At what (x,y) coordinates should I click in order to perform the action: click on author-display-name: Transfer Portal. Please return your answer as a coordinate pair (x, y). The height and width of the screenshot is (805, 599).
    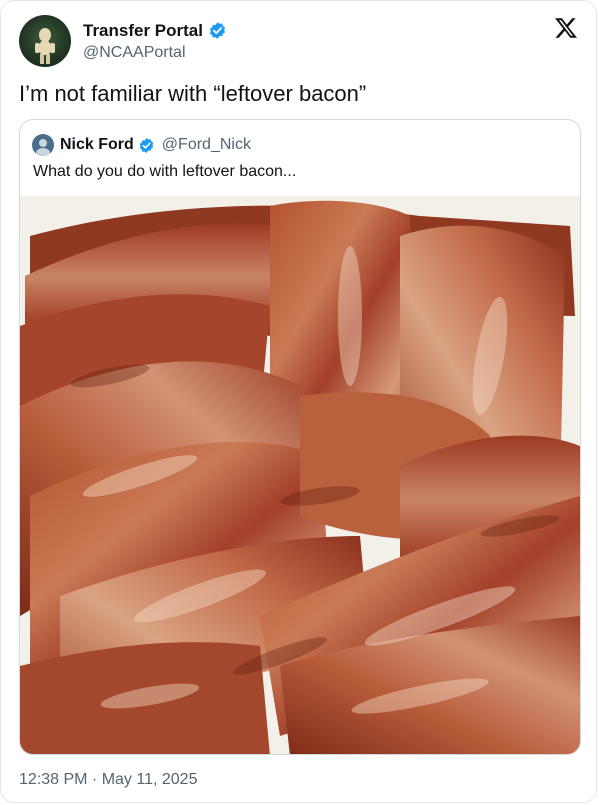
    Looking at the image, I should click on (143, 31).